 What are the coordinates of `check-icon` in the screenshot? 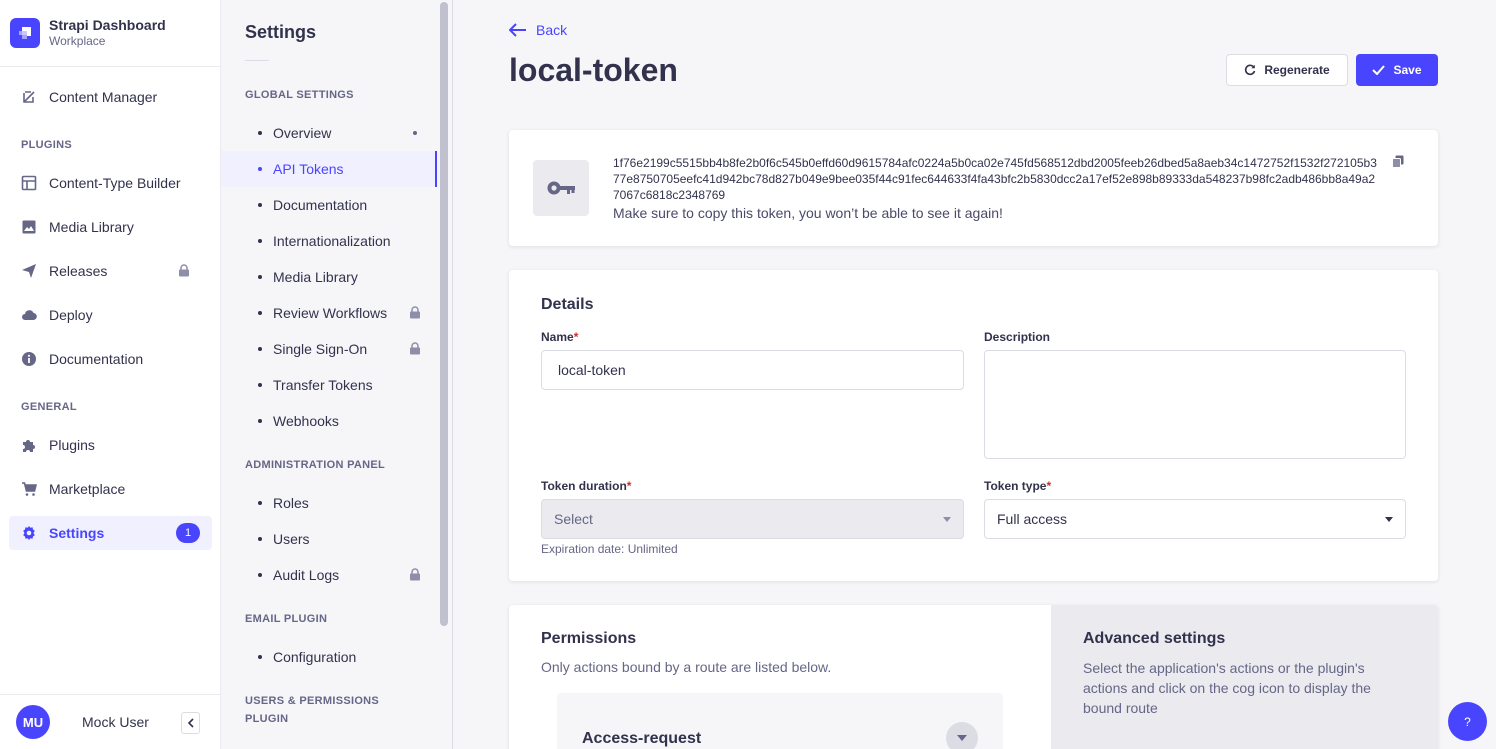 It's located at (1379, 70).